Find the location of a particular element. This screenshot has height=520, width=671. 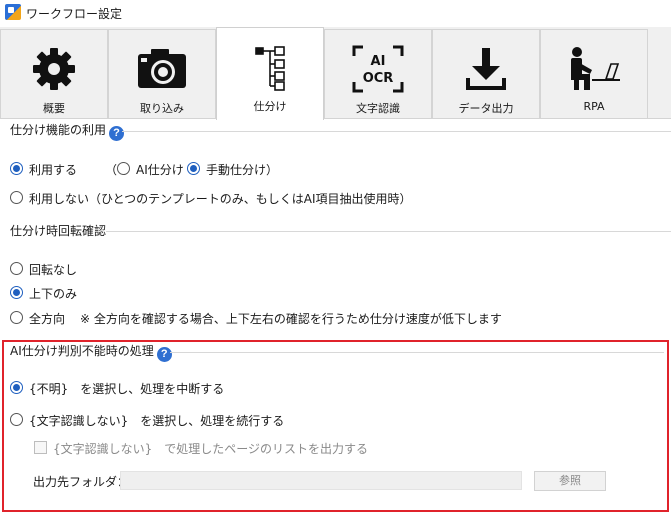

ai-fail-unknown-label: {不明} を選択し、処理を中断する is located at coordinates (127, 389).